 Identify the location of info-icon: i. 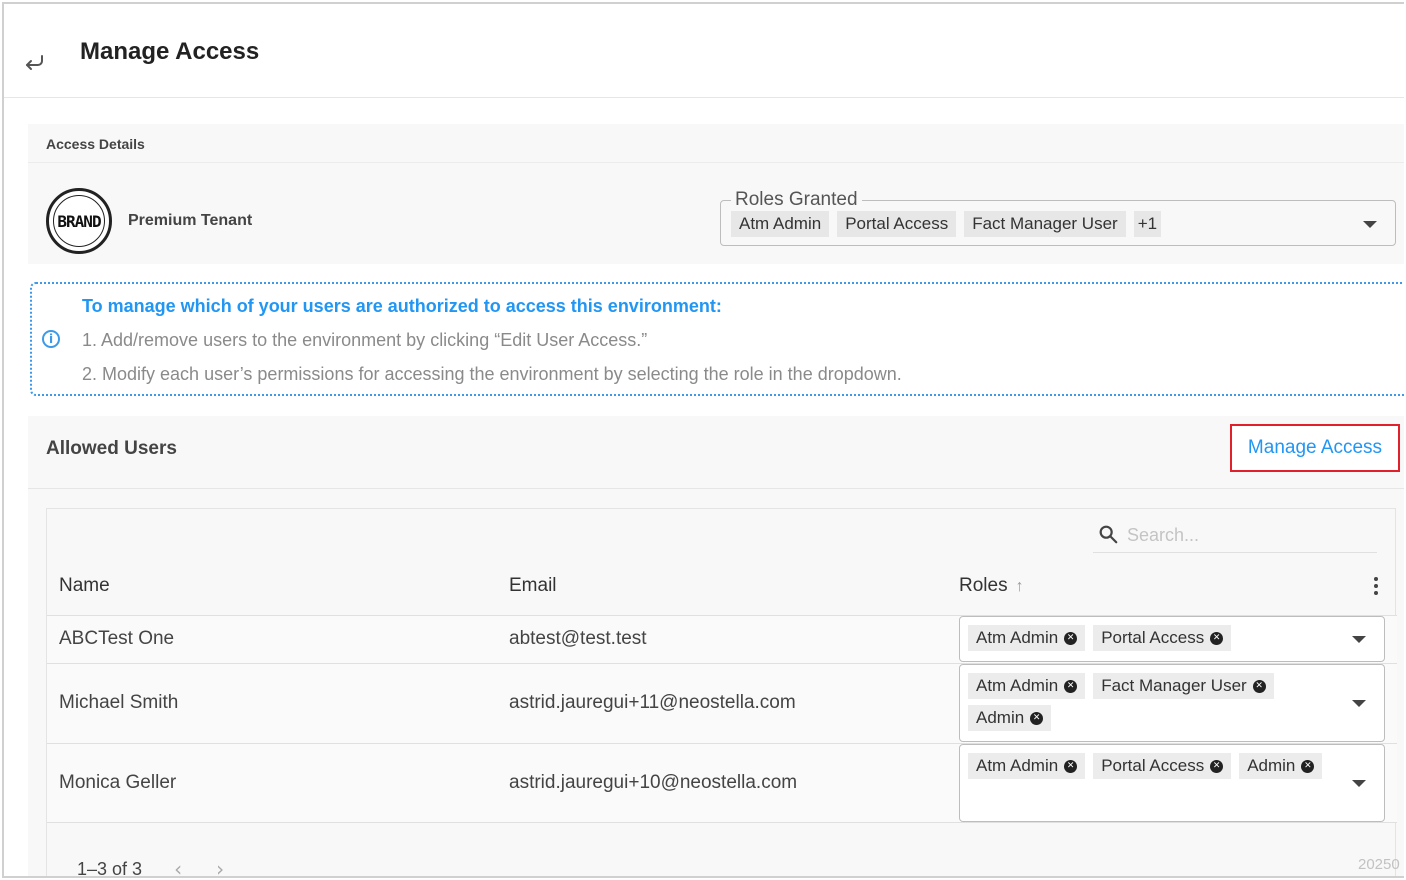
(51, 339).